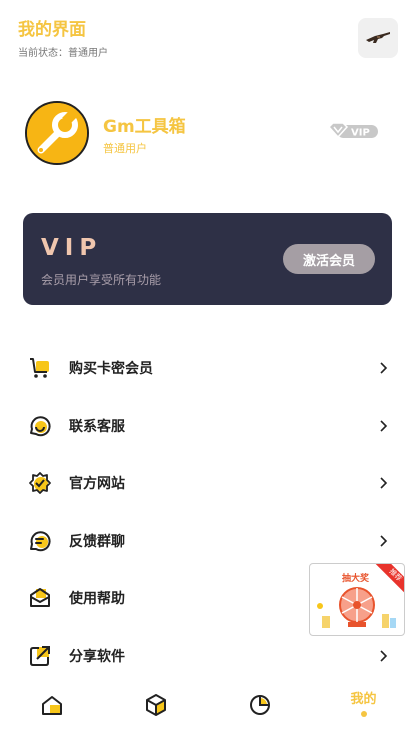 The width and height of the screenshot is (415, 738). I want to click on pie-chart-icon, so click(259, 705).